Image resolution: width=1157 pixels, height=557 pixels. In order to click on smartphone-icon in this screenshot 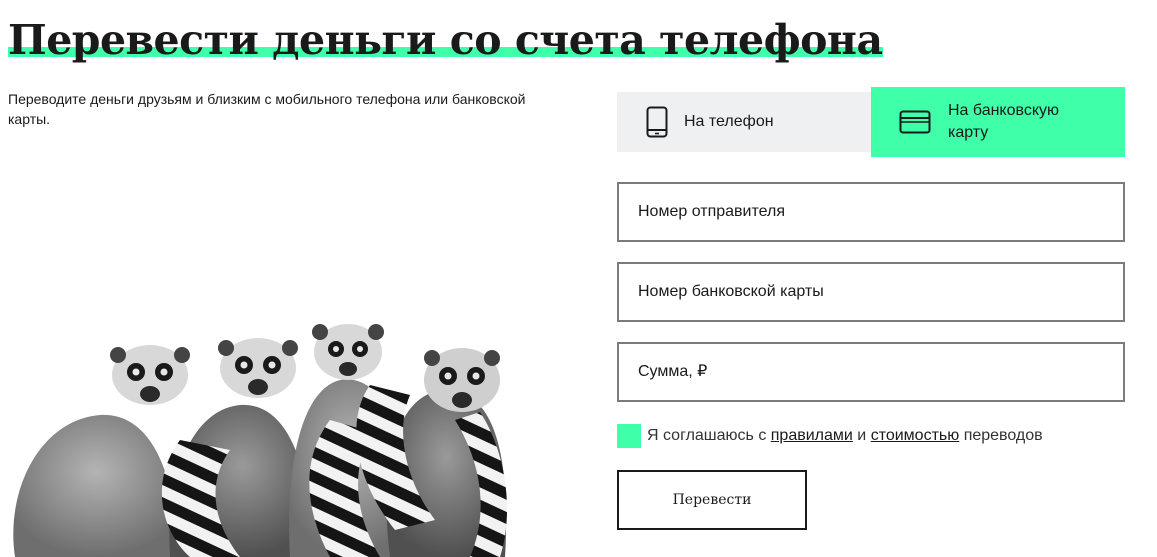, I will do `click(657, 122)`.